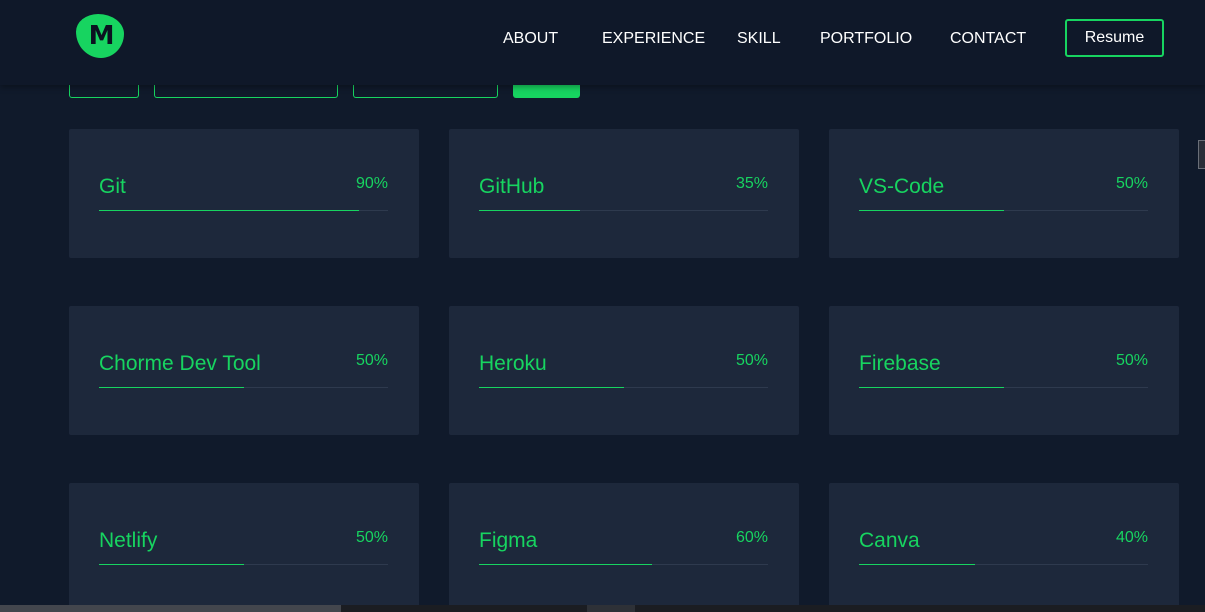 This screenshot has width=1205, height=612. What do you see at coordinates (244, 547) in the screenshot?
I see `skill-card: Netlify 50%` at bounding box center [244, 547].